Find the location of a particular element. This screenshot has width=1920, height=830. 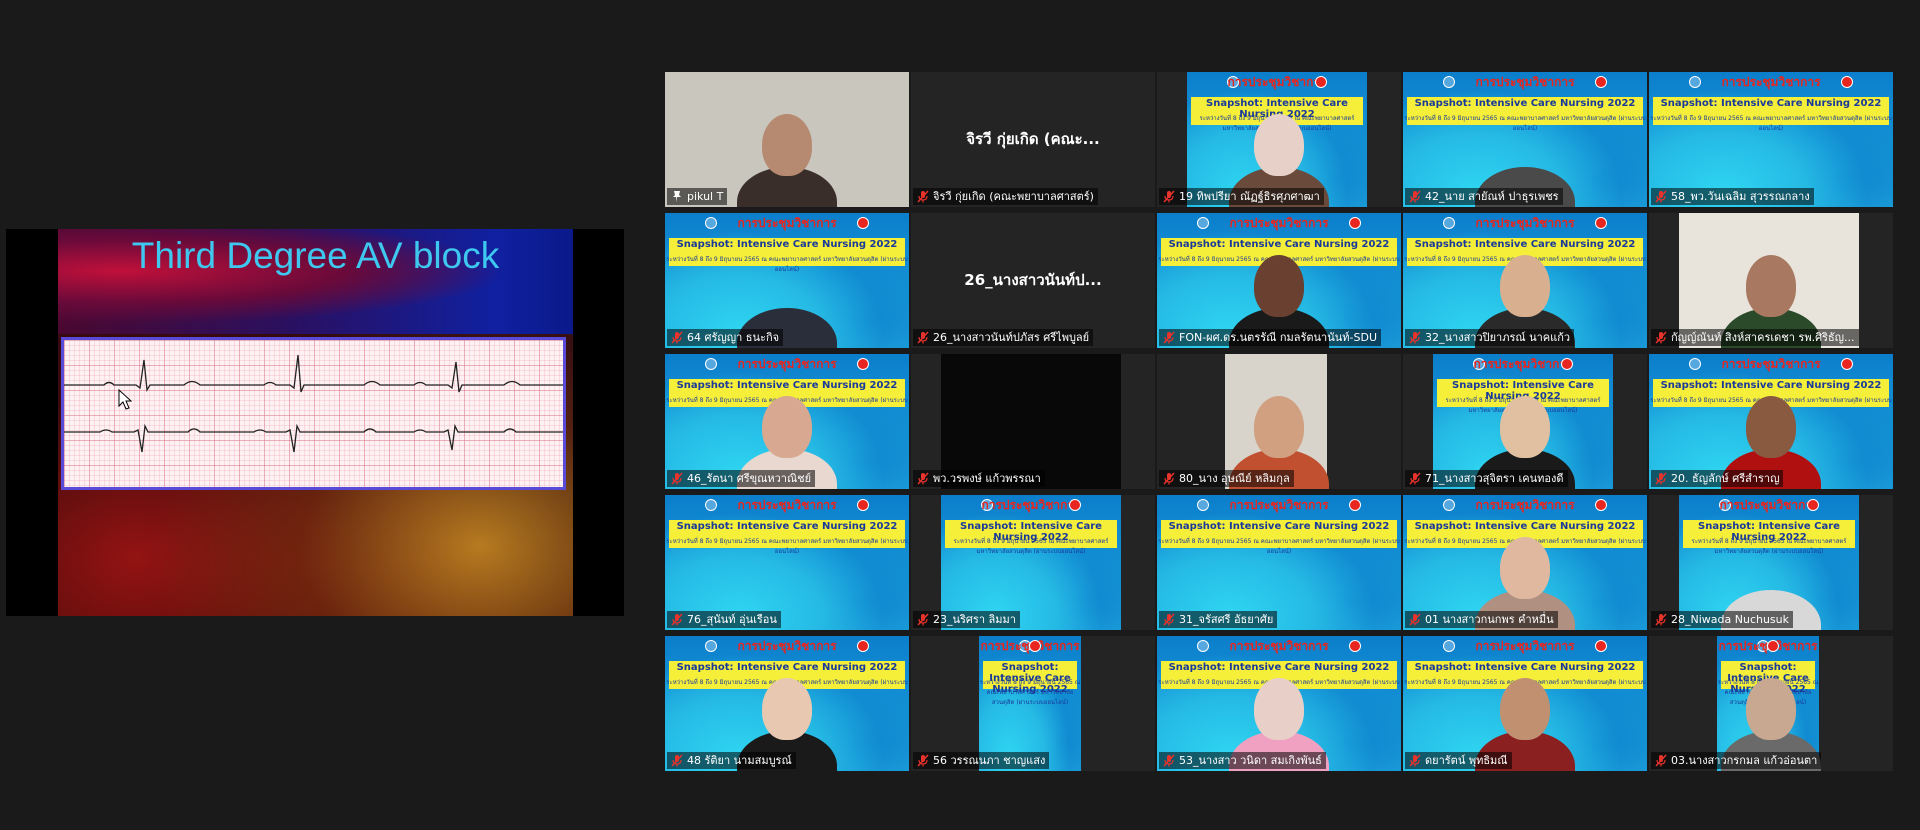

participant-name-label: 76_สุนันท์ อุ่นเรือน is located at coordinates (724, 619).